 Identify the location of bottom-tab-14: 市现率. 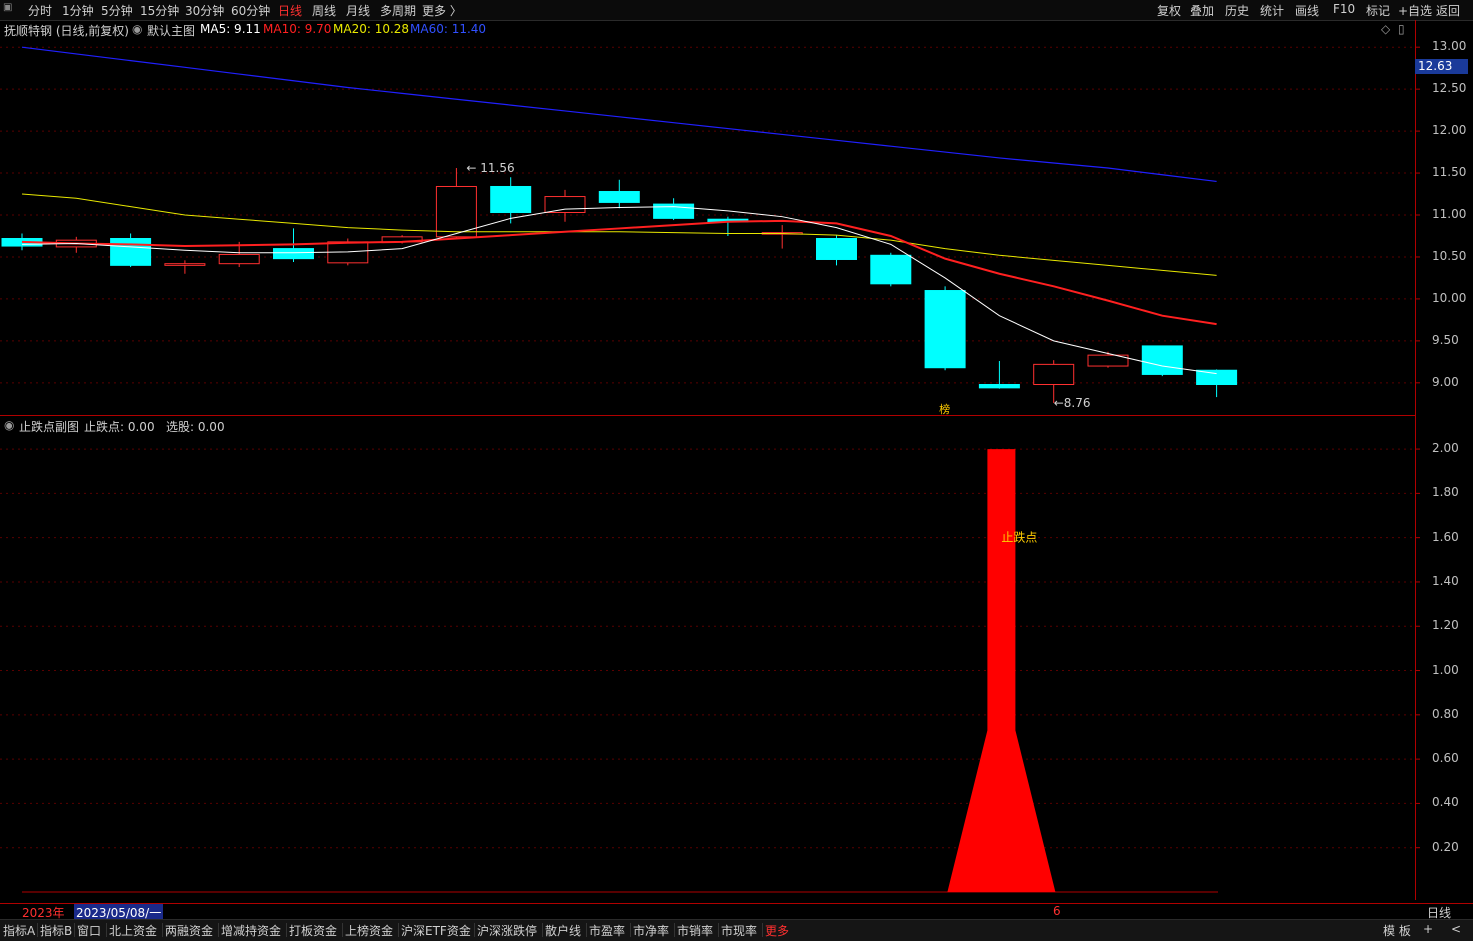
(739, 930).